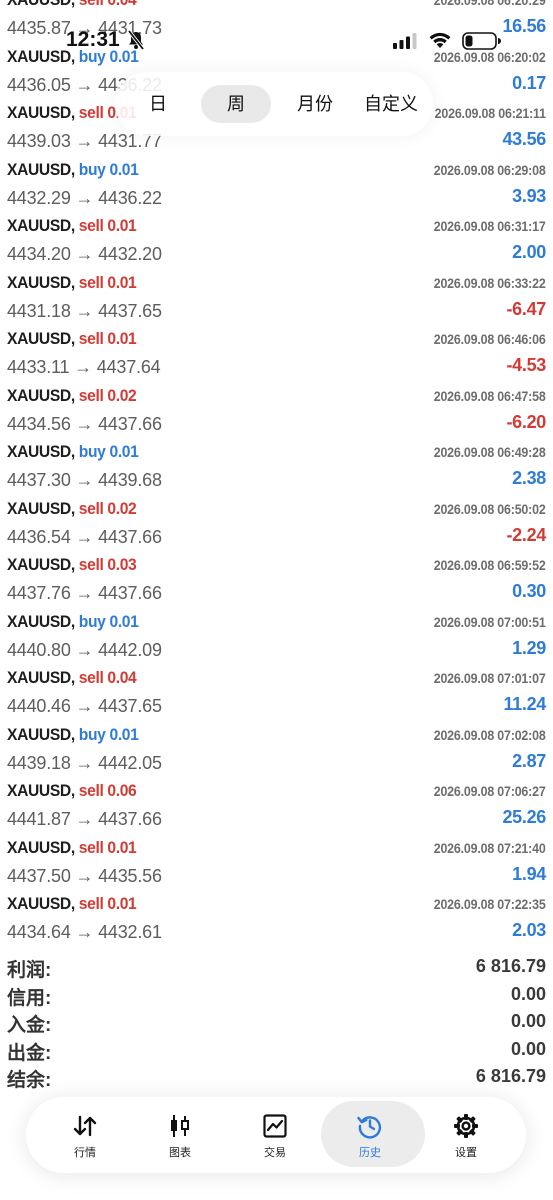 Image resolution: width=553 pixels, height=1200 pixels. Describe the element at coordinates (72, 791) in the screenshot. I see `deal-symbol-side: XAUUSD, sell 0.06` at that location.